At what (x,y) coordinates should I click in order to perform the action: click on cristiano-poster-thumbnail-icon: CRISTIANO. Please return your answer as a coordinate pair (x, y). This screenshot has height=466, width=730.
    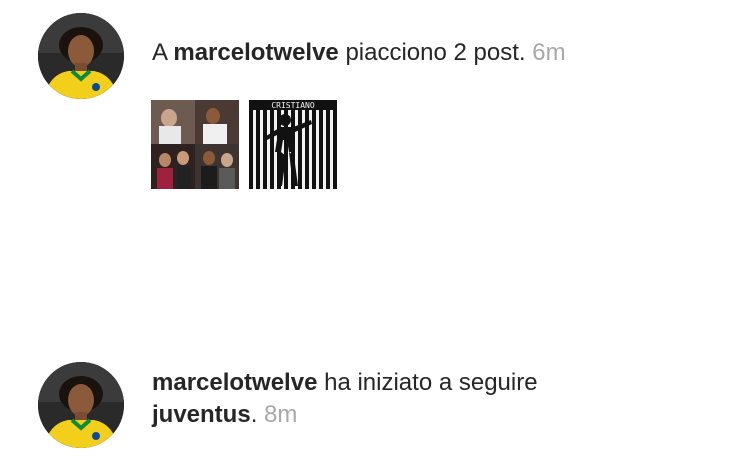
    Looking at the image, I should click on (293, 144).